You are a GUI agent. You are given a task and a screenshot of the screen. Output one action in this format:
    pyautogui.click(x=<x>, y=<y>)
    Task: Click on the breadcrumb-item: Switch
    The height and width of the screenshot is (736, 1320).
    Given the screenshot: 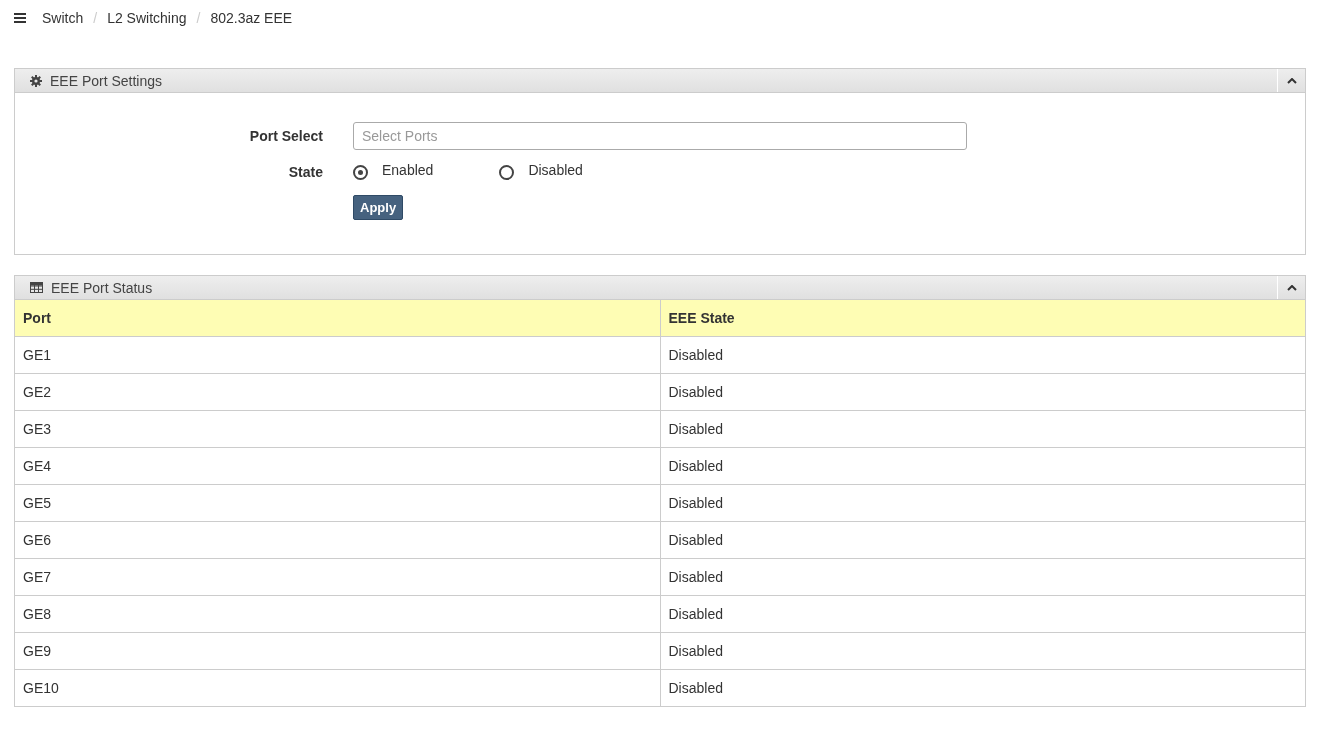 What is the action you would take?
    pyautogui.click(x=63, y=18)
    